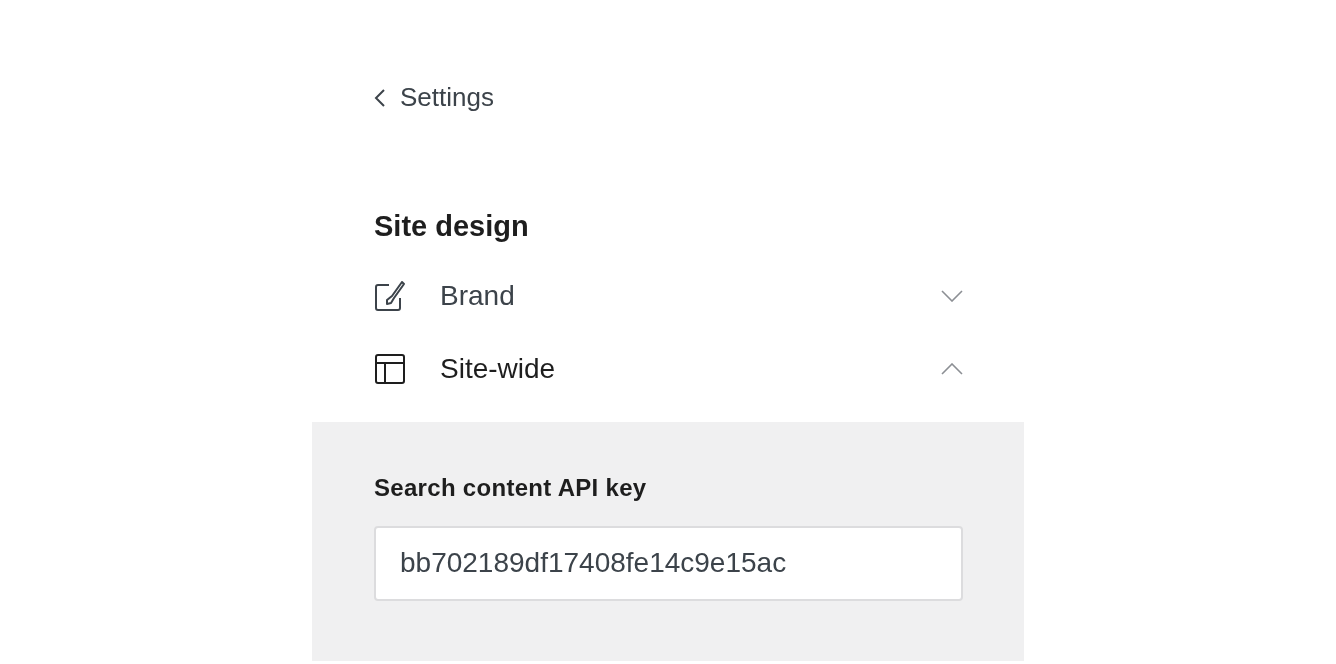 The image size is (1336, 664). I want to click on layout-icon, so click(390, 369).